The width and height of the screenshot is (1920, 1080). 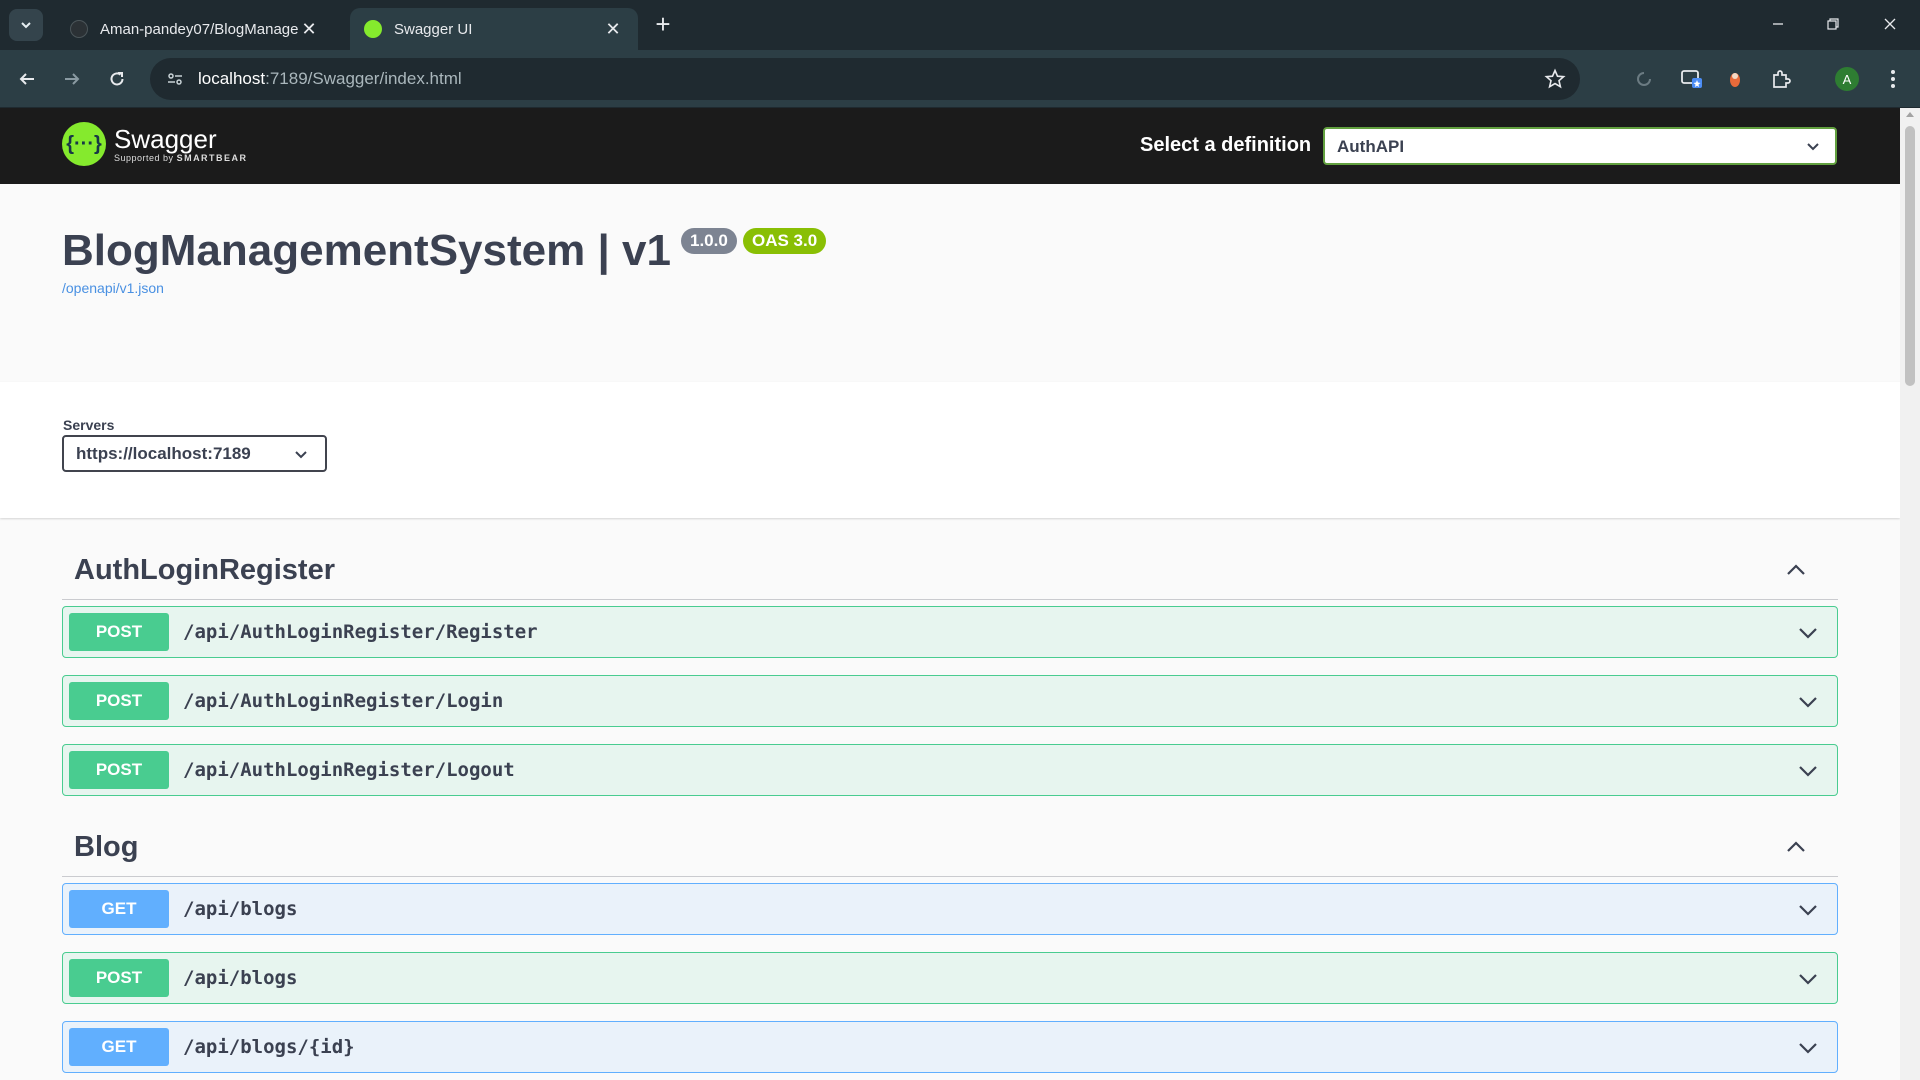 I want to click on swagger-logo-icon: {···}, so click(x=84, y=144).